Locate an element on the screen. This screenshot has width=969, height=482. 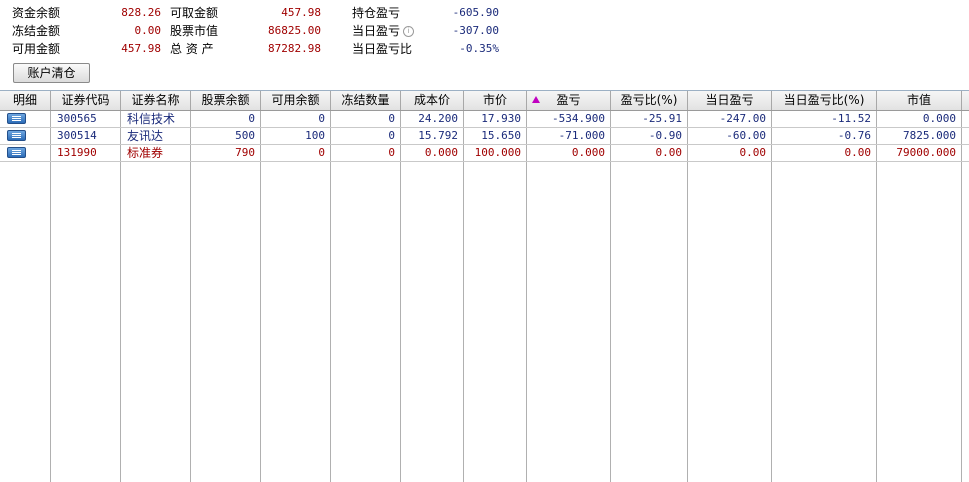
cell-code: 131990 is located at coordinates (77, 152).